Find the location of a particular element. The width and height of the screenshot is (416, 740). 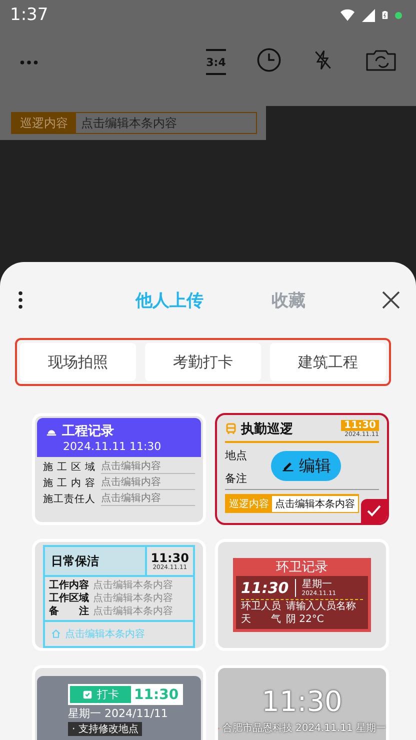

card-footer: 点击编辑本条内容 is located at coordinates (105, 634).